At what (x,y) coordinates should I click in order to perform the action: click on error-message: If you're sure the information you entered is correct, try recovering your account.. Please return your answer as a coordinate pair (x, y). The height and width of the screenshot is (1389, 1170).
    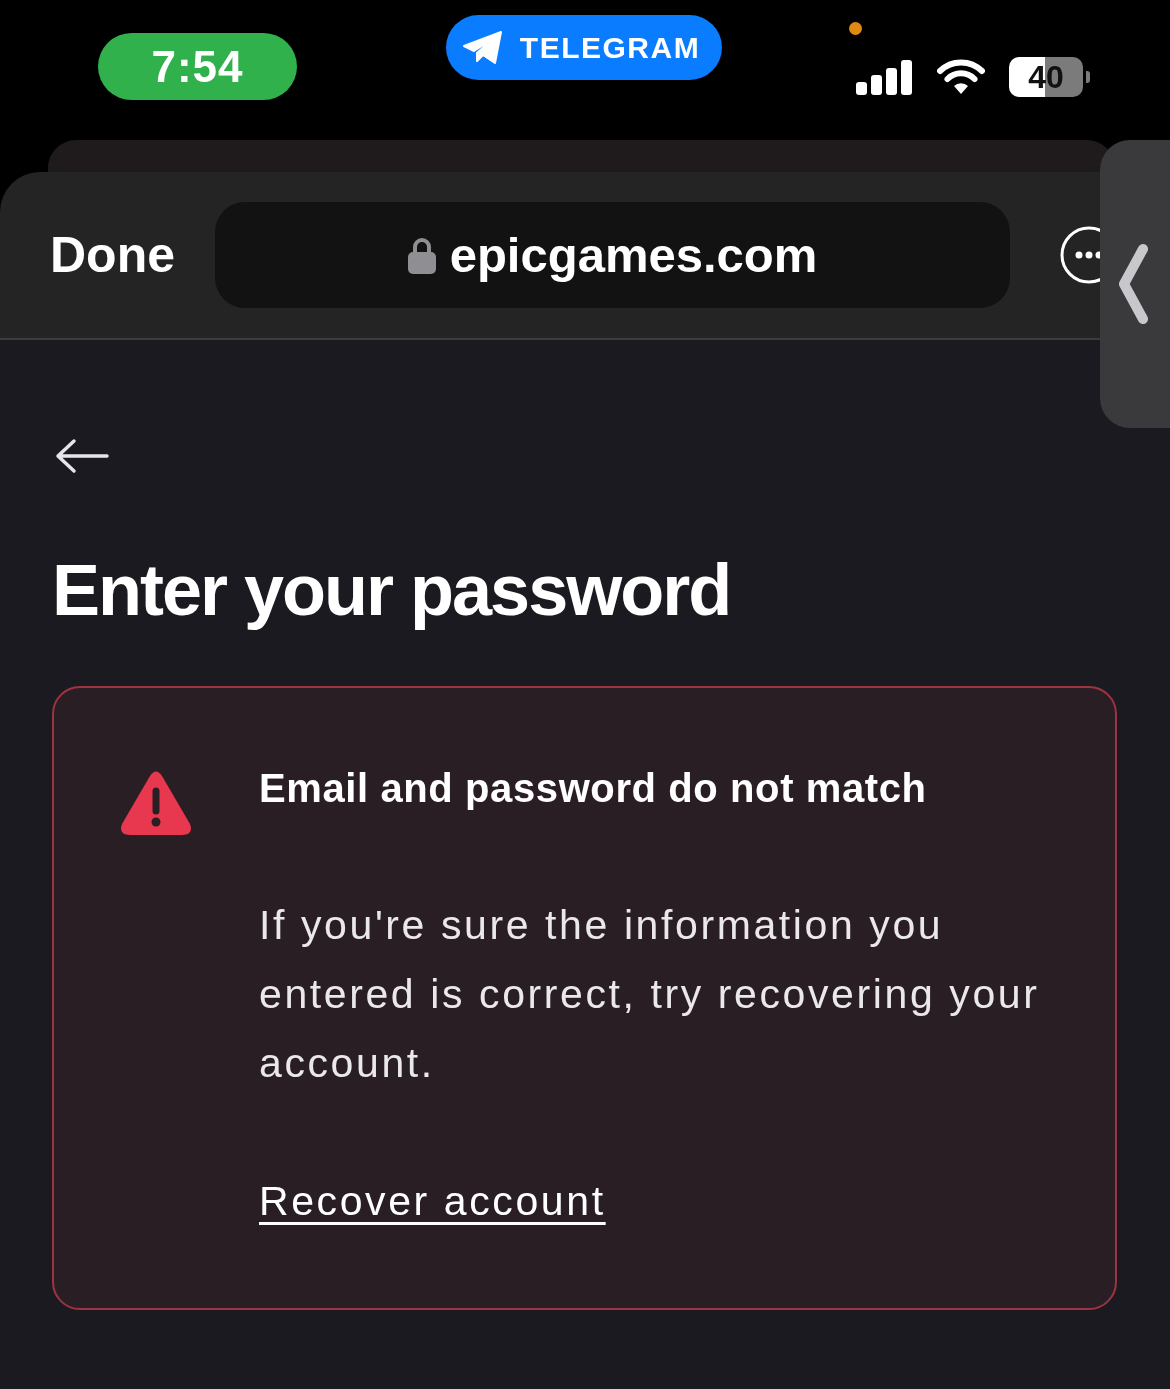
    Looking at the image, I should click on (650, 994).